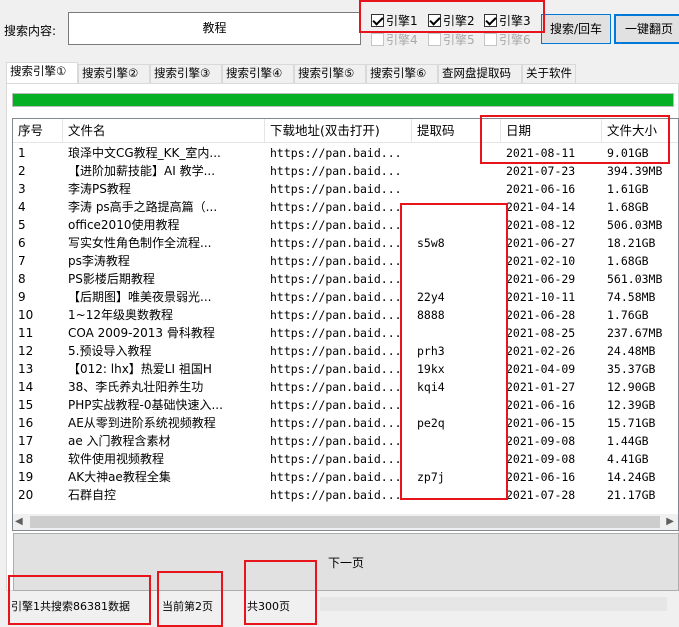 The height and width of the screenshot is (627, 679). I want to click on cell-size: 15.71GB, so click(631, 423).